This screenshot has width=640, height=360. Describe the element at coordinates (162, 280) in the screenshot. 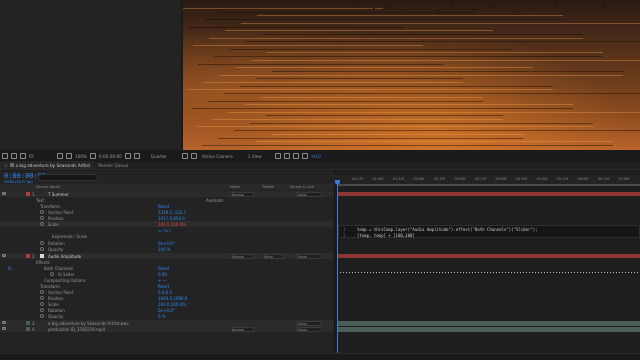

I see `property-value: + —` at that location.